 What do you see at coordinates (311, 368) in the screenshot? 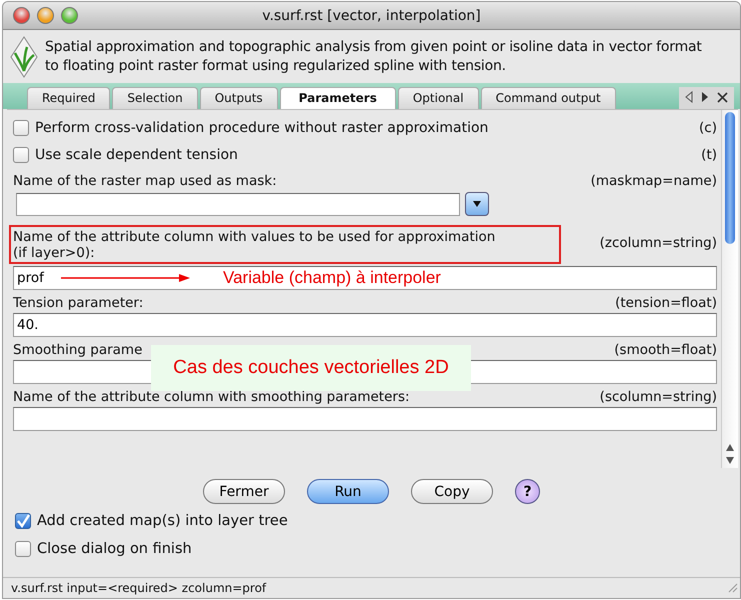
I see `callout-tooltip: Cas des couches vectorielles 2D` at bounding box center [311, 368].